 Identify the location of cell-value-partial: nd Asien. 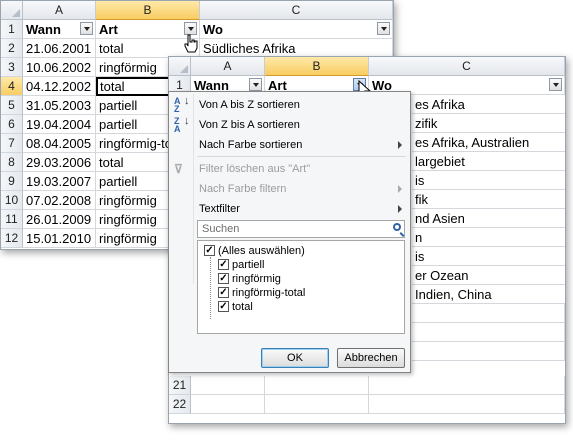
(488, 218).